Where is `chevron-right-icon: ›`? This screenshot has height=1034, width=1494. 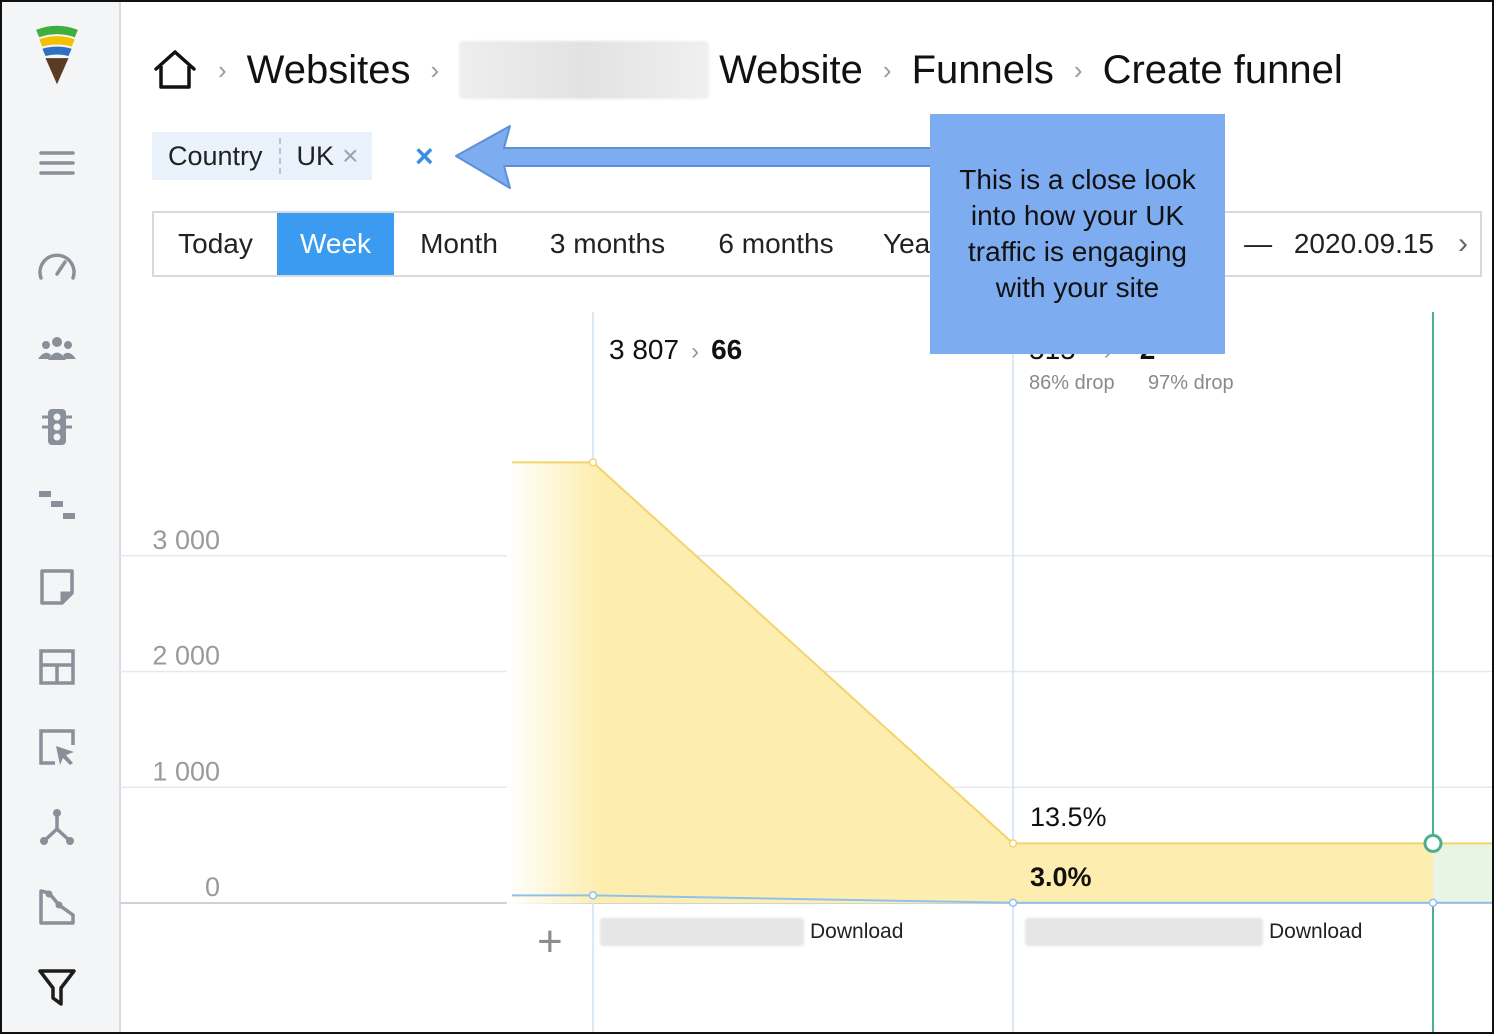
chevron-right-icon: › is located at coordinates (695, 351).